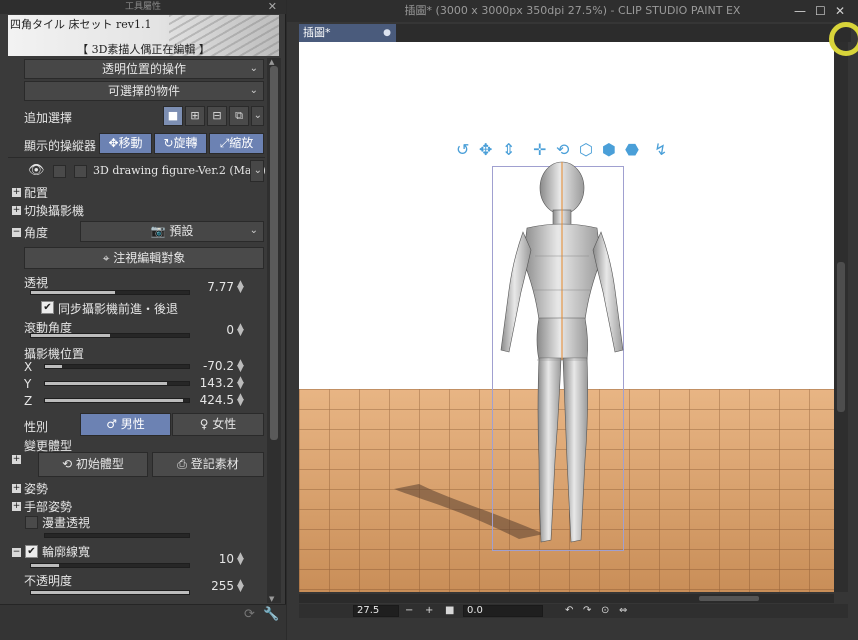  I want to click on female-toggle: ♀ 女性, so click(218, 424).